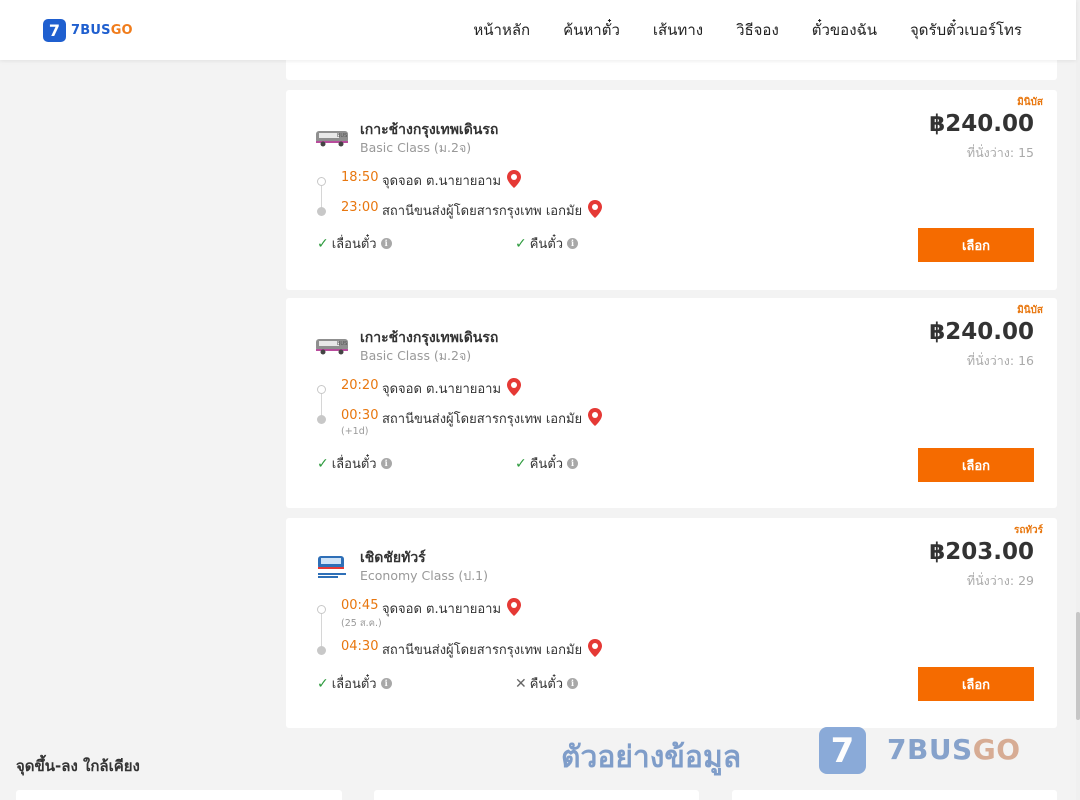 The image size is (1080, 800). Describe the element at coordinates (78, 766) in the screenshot. I see `nearby-stops-heading: จุดขึ้น-ลง ใกล้เคียง` at that location.